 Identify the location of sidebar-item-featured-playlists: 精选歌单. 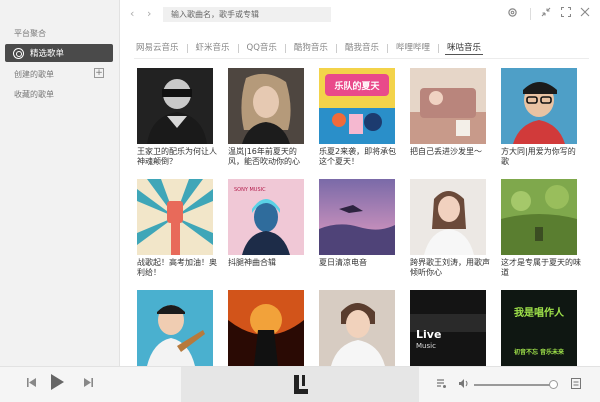
(59, 53).